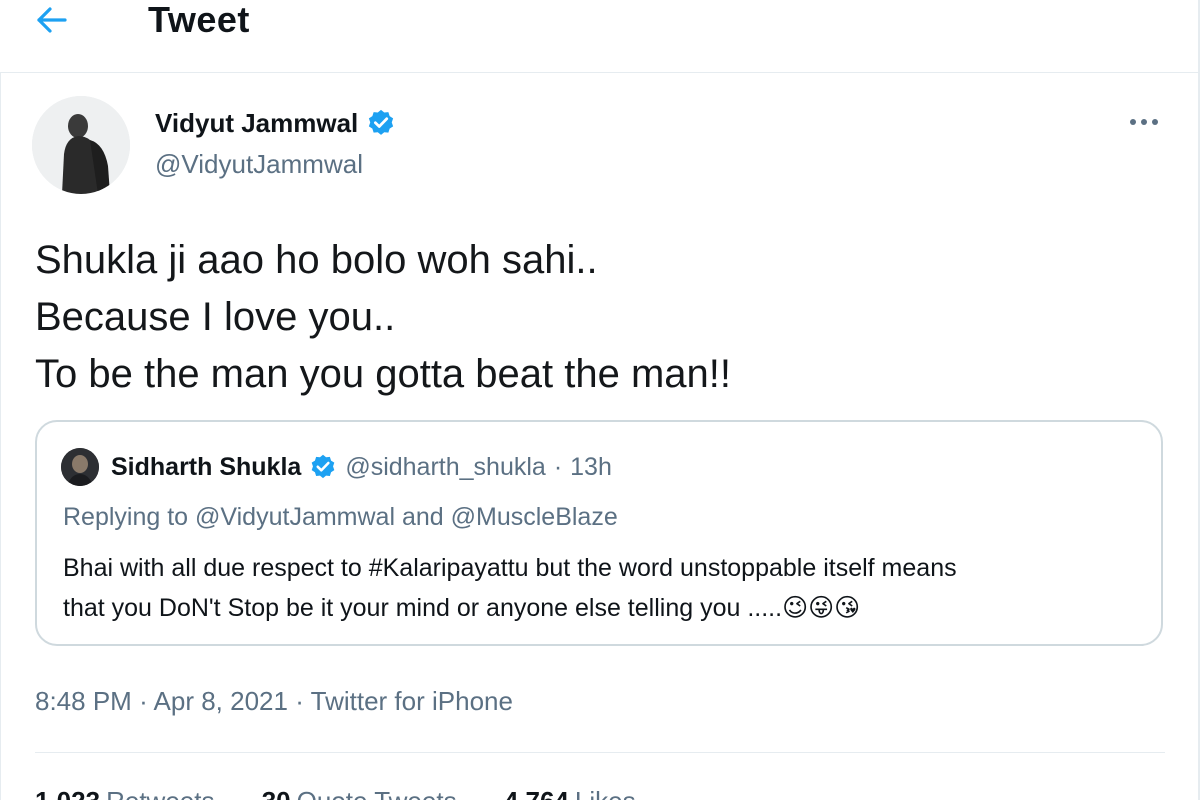 This screenshot has height=800, width=1200. I want to click on more-options-button, so click(1144, 122).